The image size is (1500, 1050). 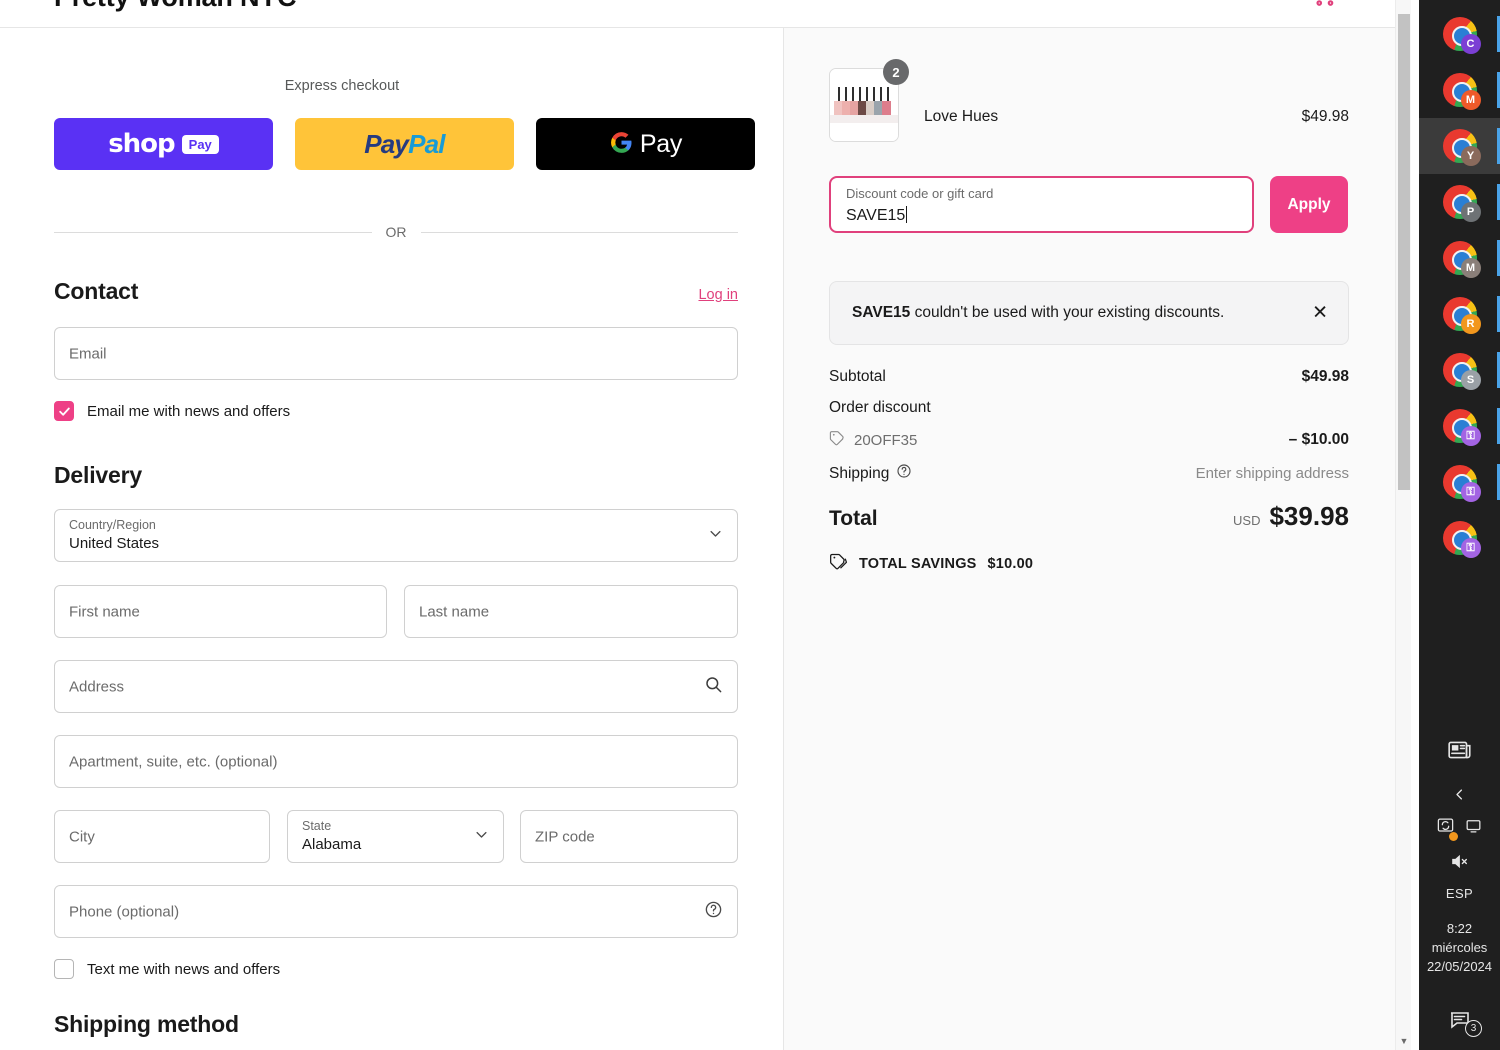 What do you see at coordinates (396, 686) in the screenshot?
I see `address-field: Address` at bounding box center [396, 686].